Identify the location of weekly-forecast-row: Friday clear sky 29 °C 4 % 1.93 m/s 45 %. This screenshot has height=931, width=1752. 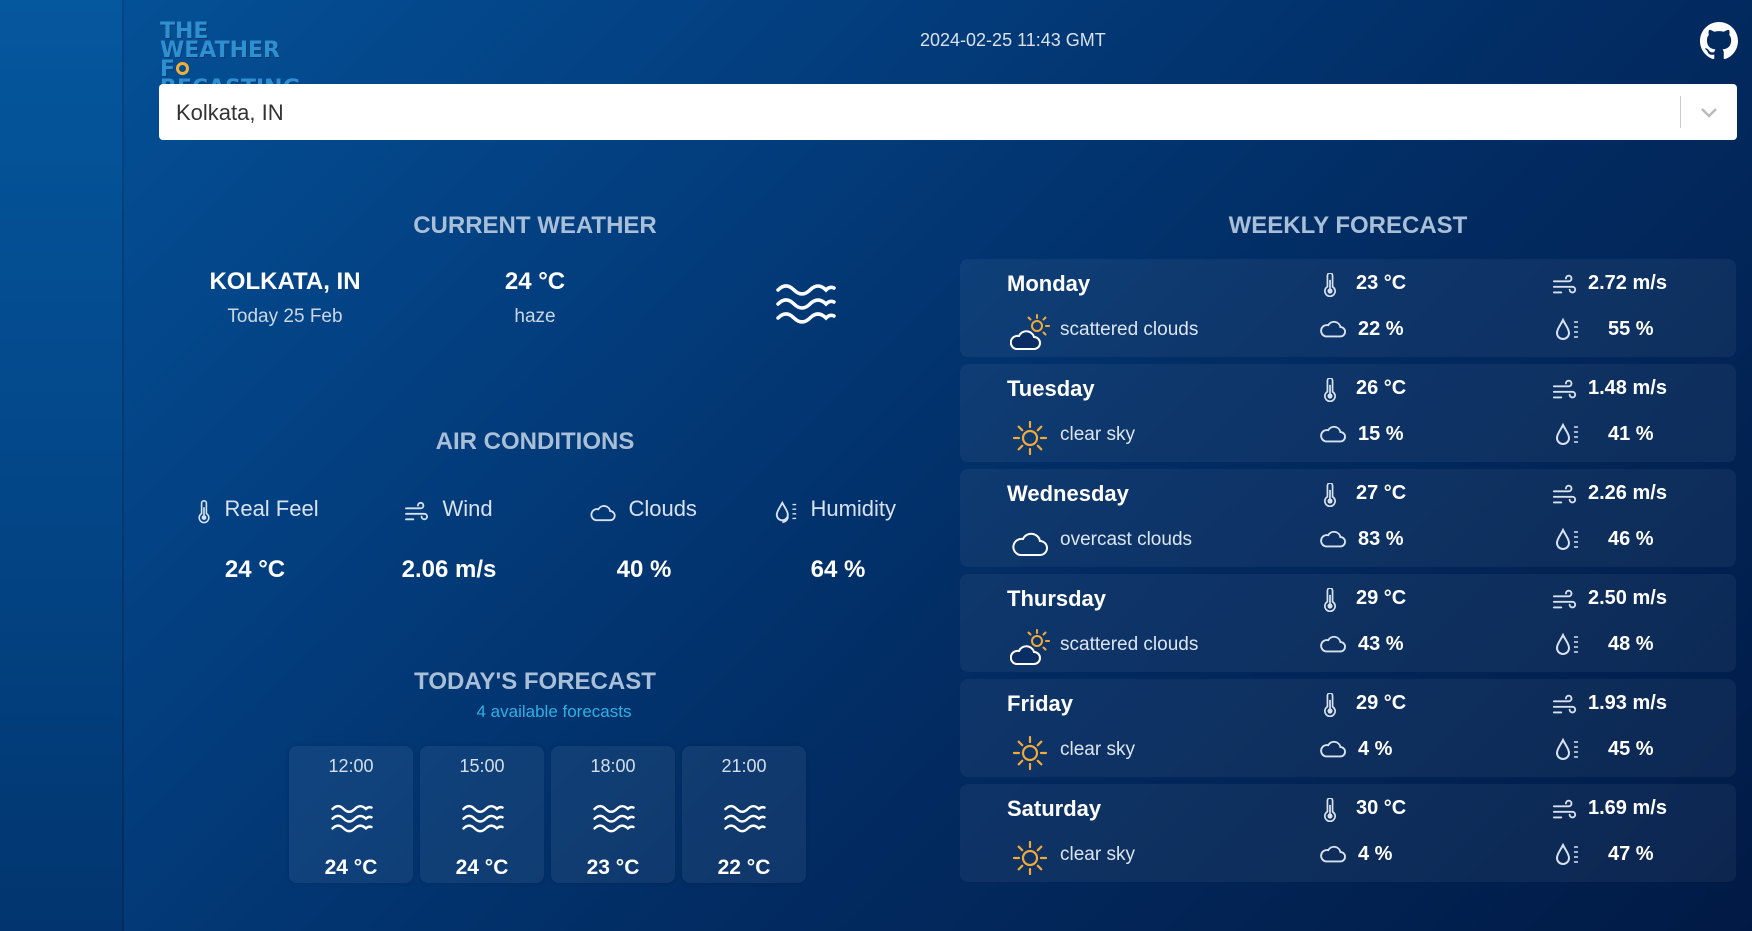
(1348, 728).